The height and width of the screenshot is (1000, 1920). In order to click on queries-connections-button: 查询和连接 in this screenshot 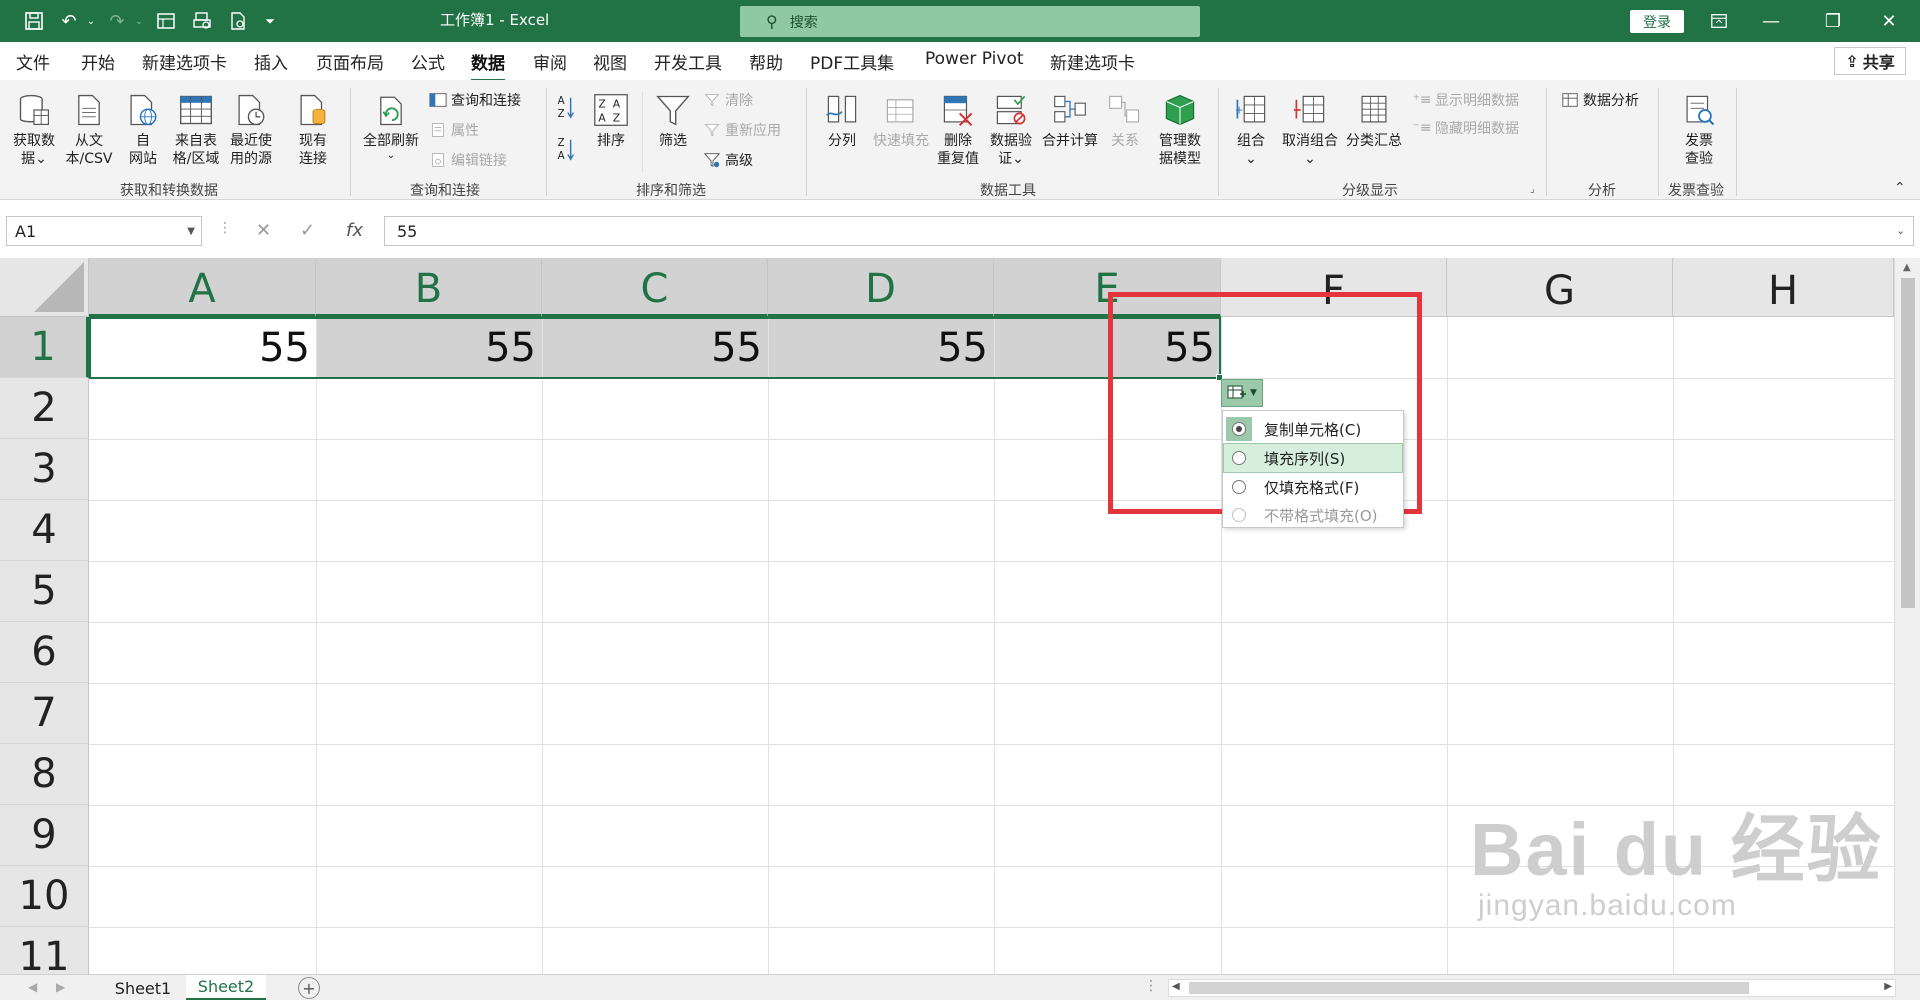, I will do `click(474, 100)`.